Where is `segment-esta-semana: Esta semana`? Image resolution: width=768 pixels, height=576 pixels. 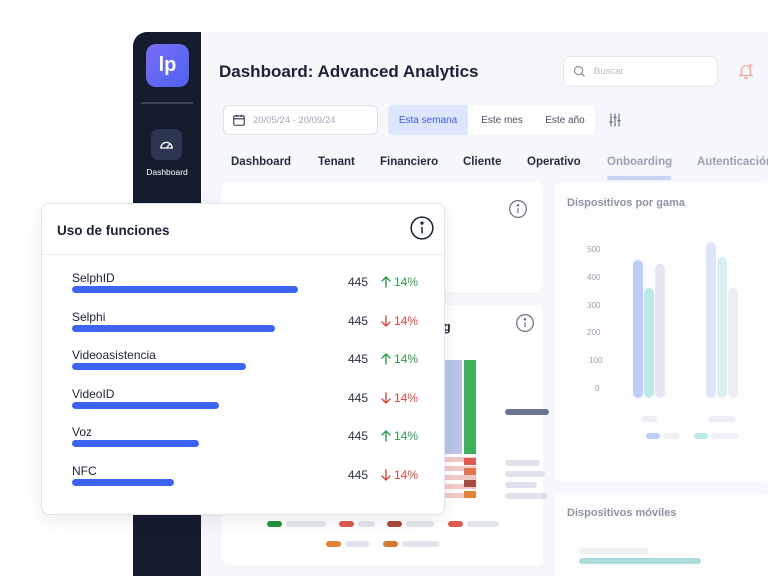
segment-esta-semana: Esta semana is located at coordinates (428, 120).